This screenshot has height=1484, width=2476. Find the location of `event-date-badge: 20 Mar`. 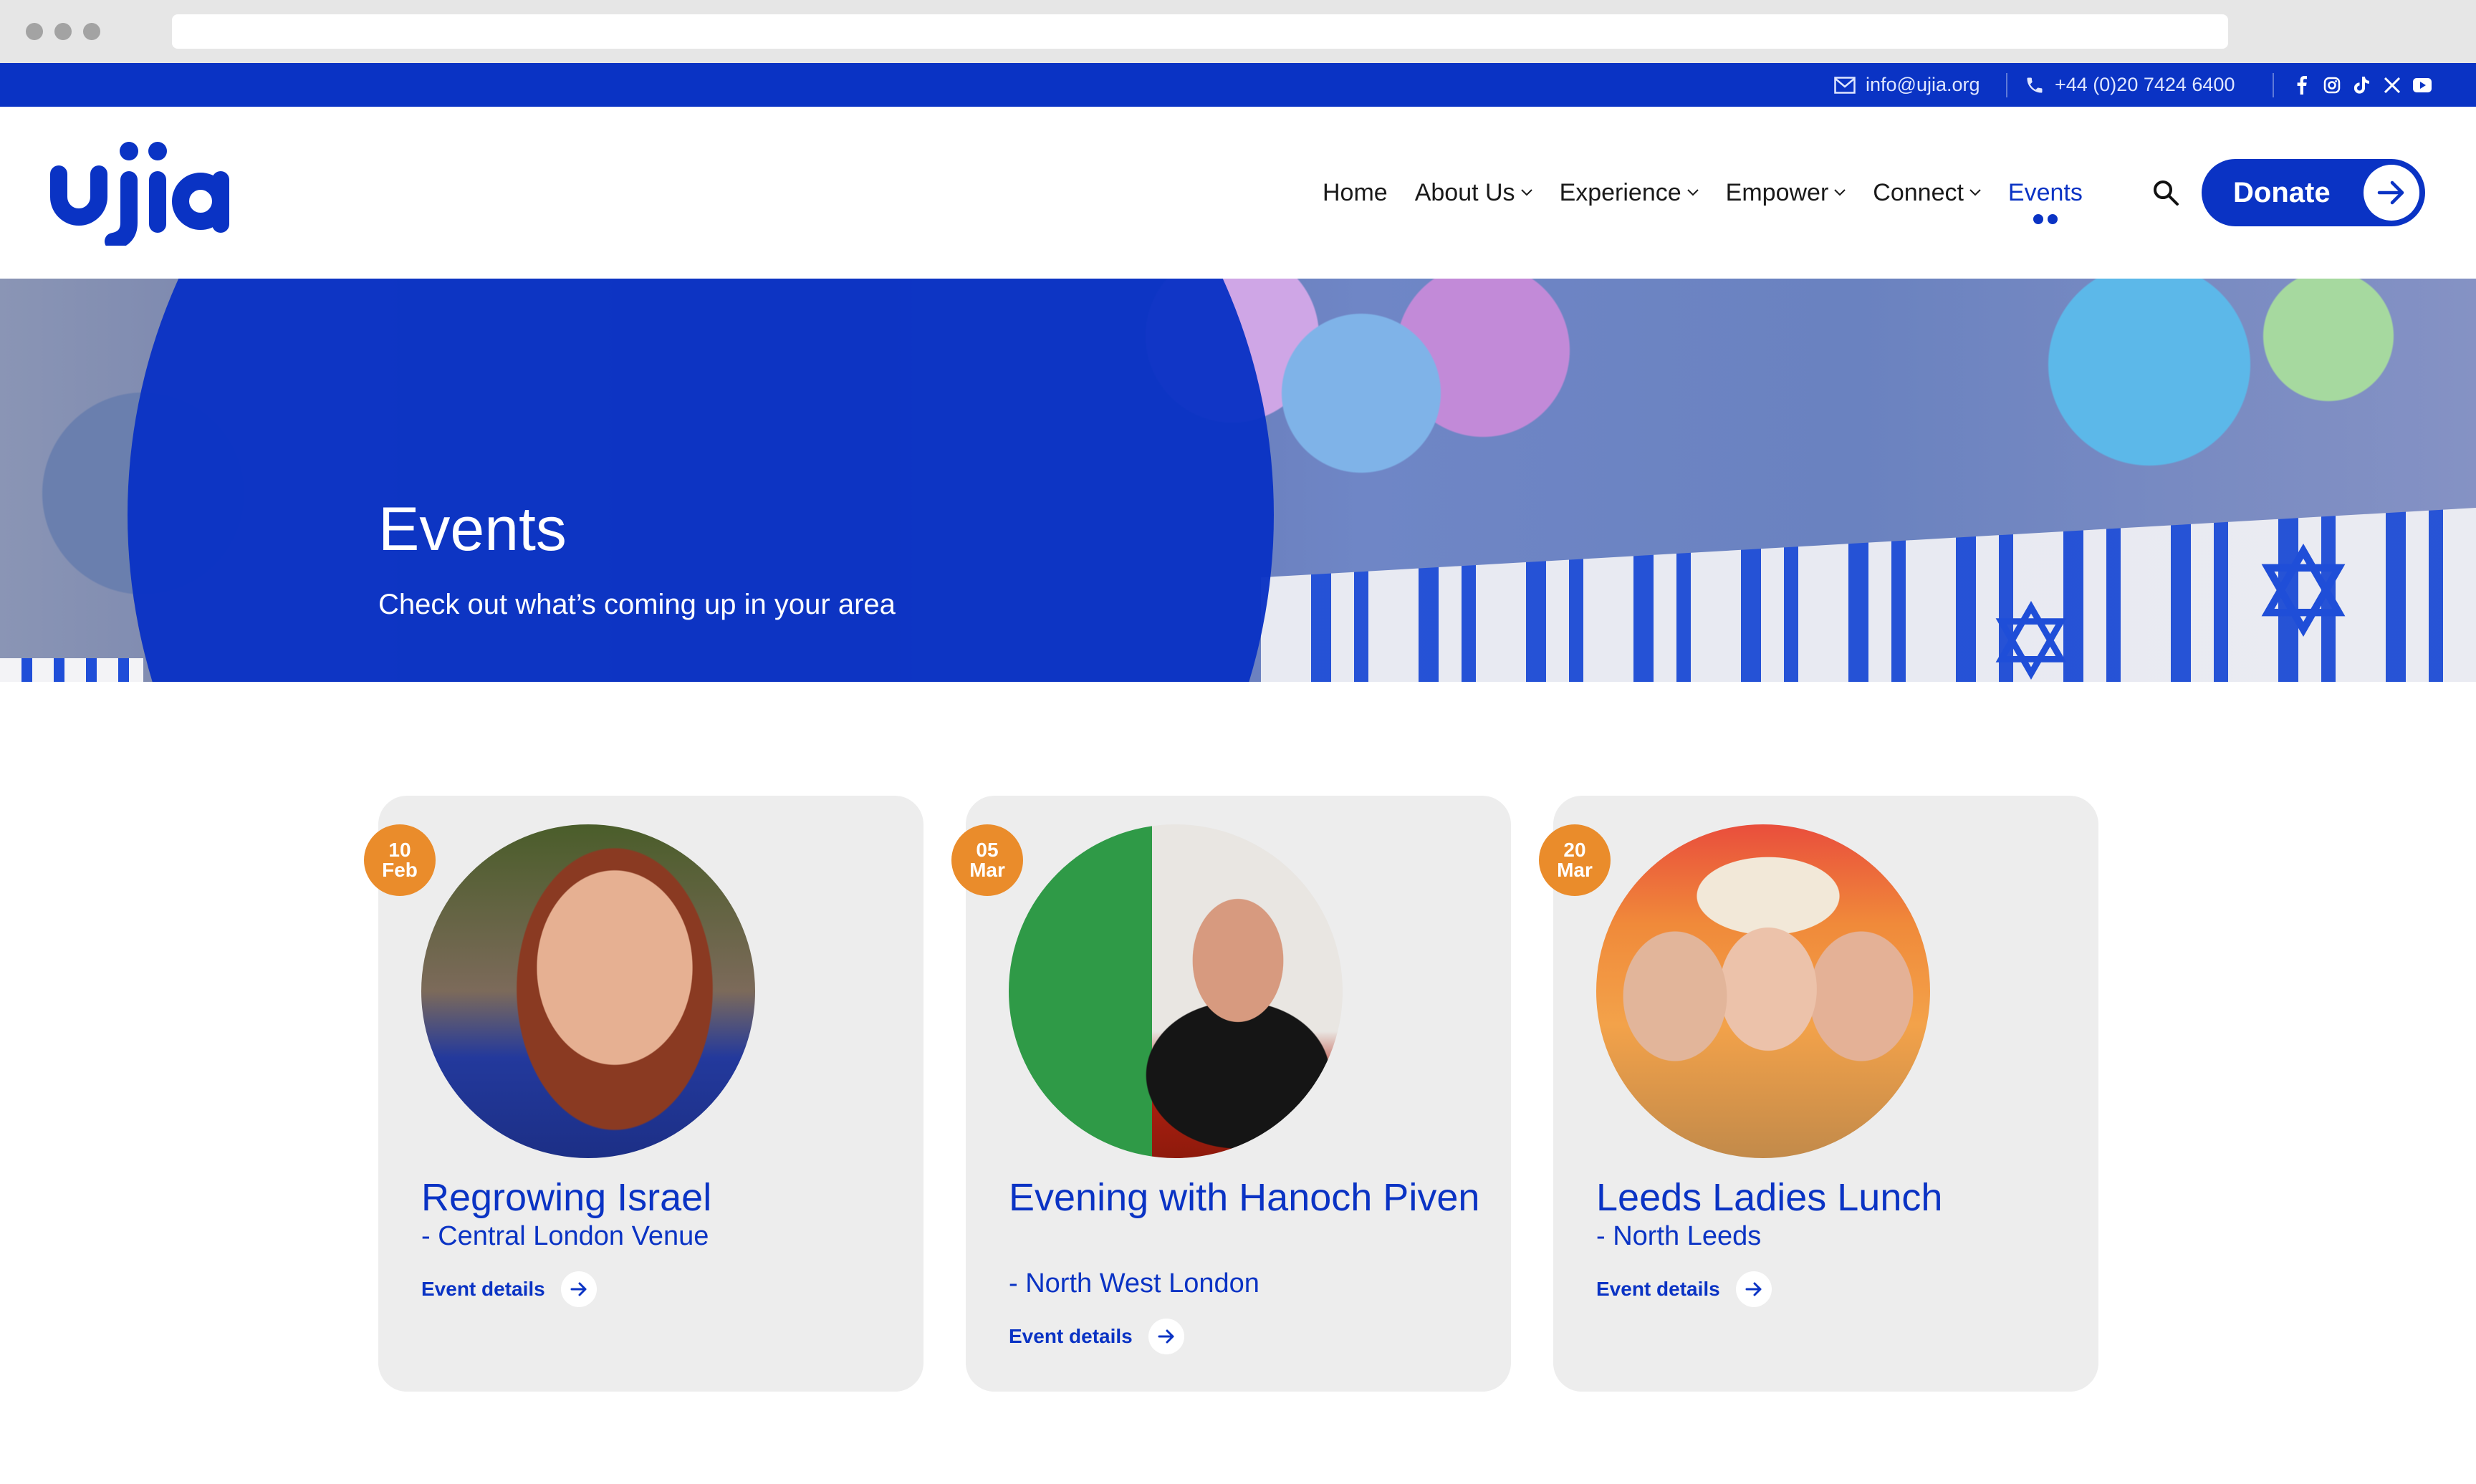

event-date-badge: 20 Mar is located at coordinates (1575, 860).